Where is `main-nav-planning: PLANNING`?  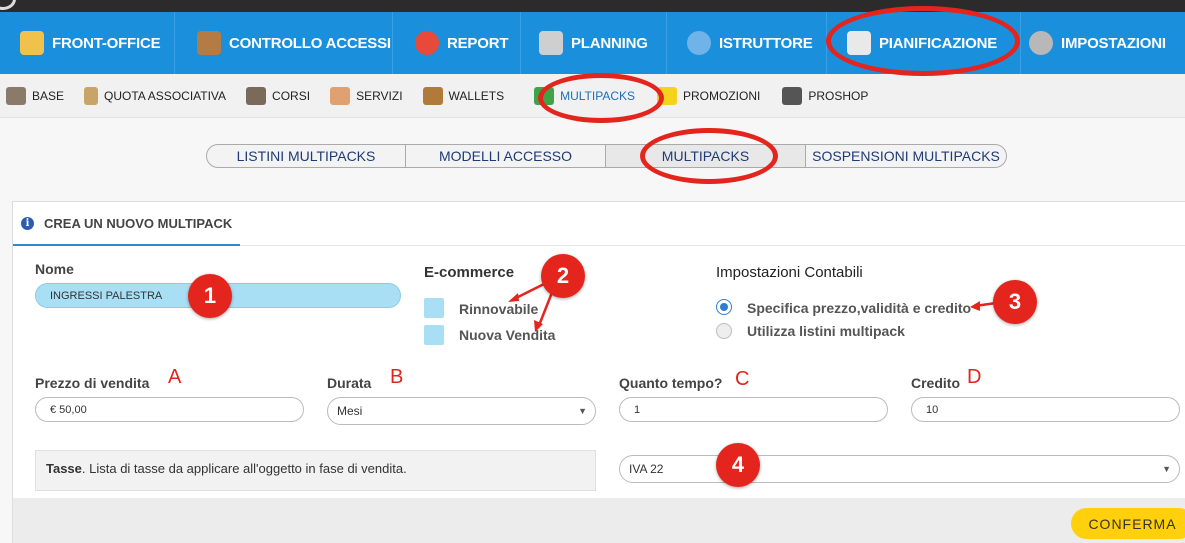 main-nav-planning: PLANNING is located at coordinates (594, 43).